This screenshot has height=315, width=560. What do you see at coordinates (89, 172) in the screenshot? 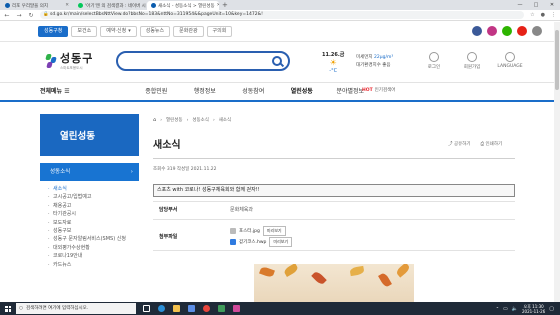
I see `sidebar-section-news: 성동소식 ›` at bounding box center [89, 172].